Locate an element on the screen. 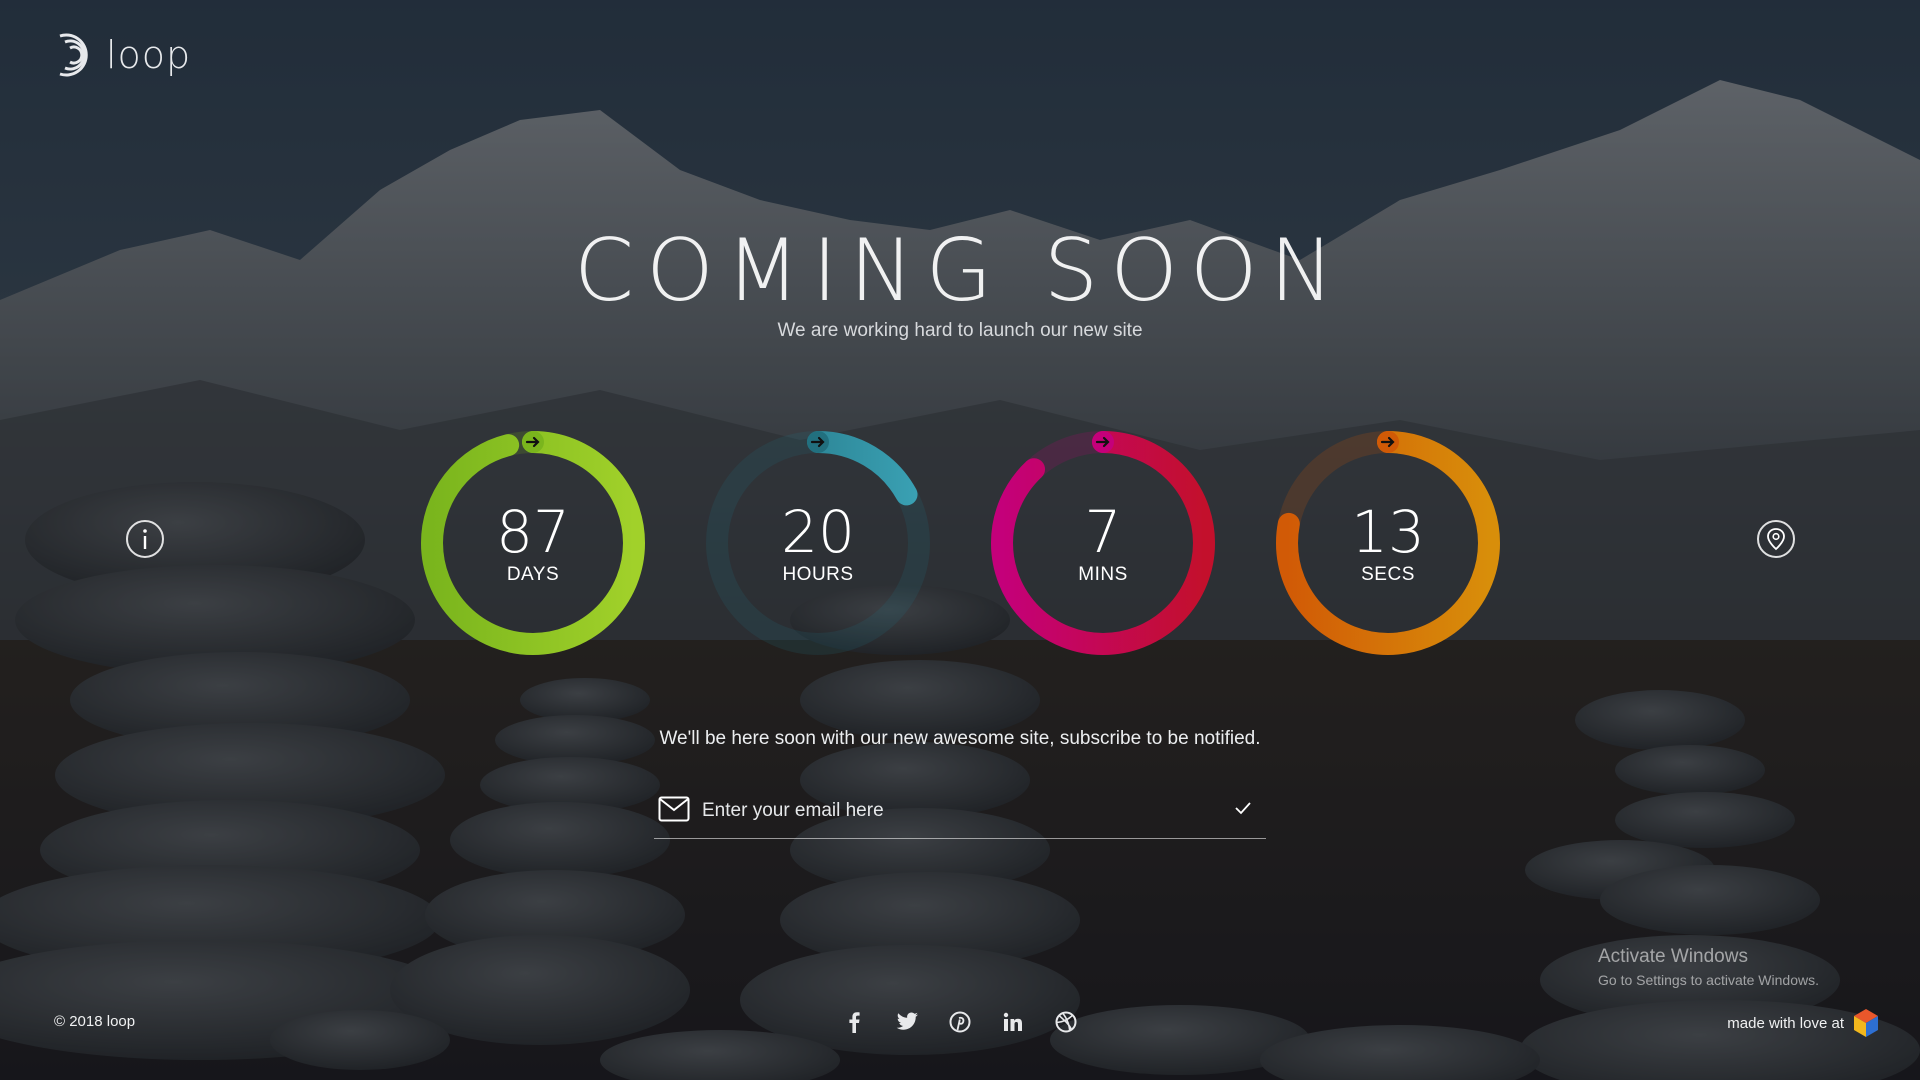 Image resolution: width=1920 pixels, height=1080 pixels. twitter-icon is located at coordinates (907, 1021).